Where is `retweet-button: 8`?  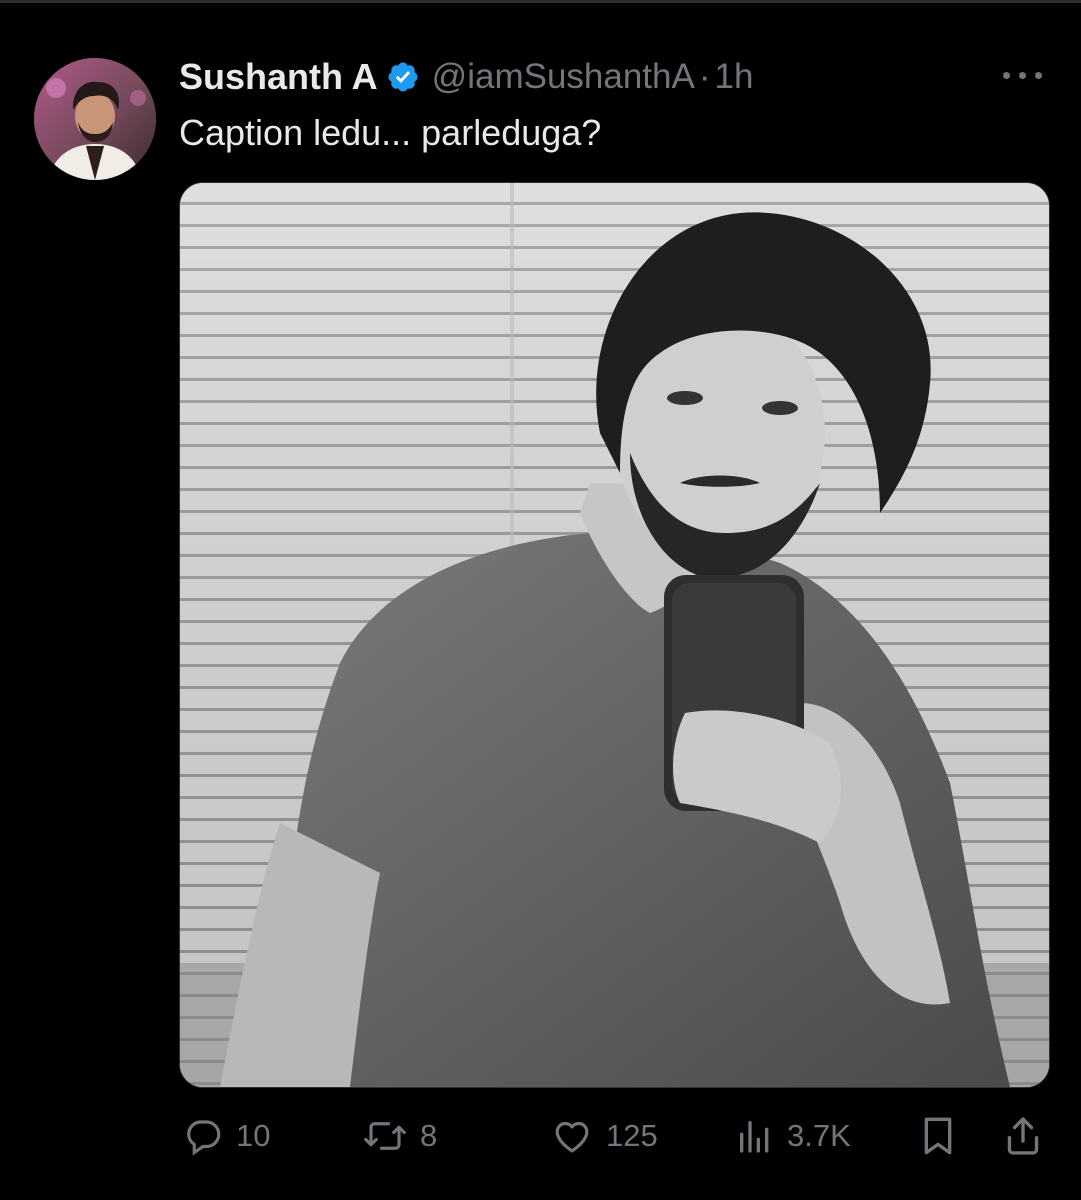
retweet-button: 8 is located at coordinates (399, 1136).